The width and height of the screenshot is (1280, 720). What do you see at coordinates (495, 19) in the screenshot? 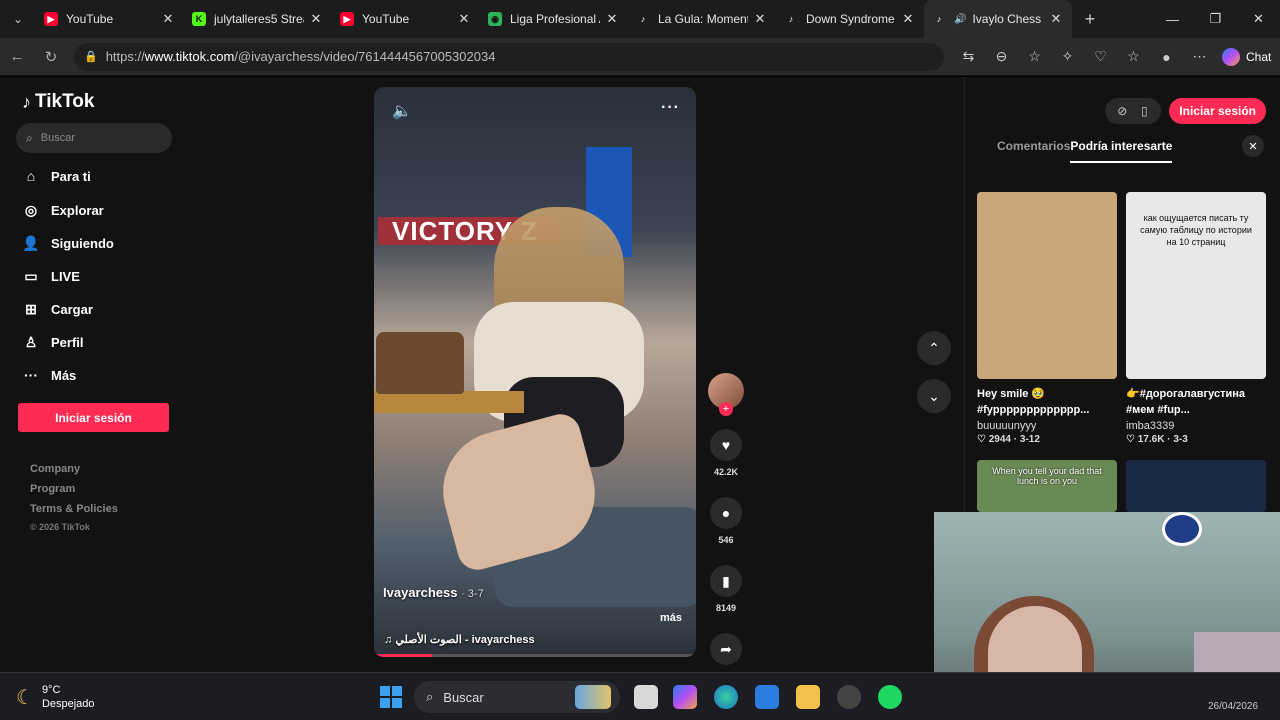
I see `globe-icon: ◉` at bounding box center [495, 19].